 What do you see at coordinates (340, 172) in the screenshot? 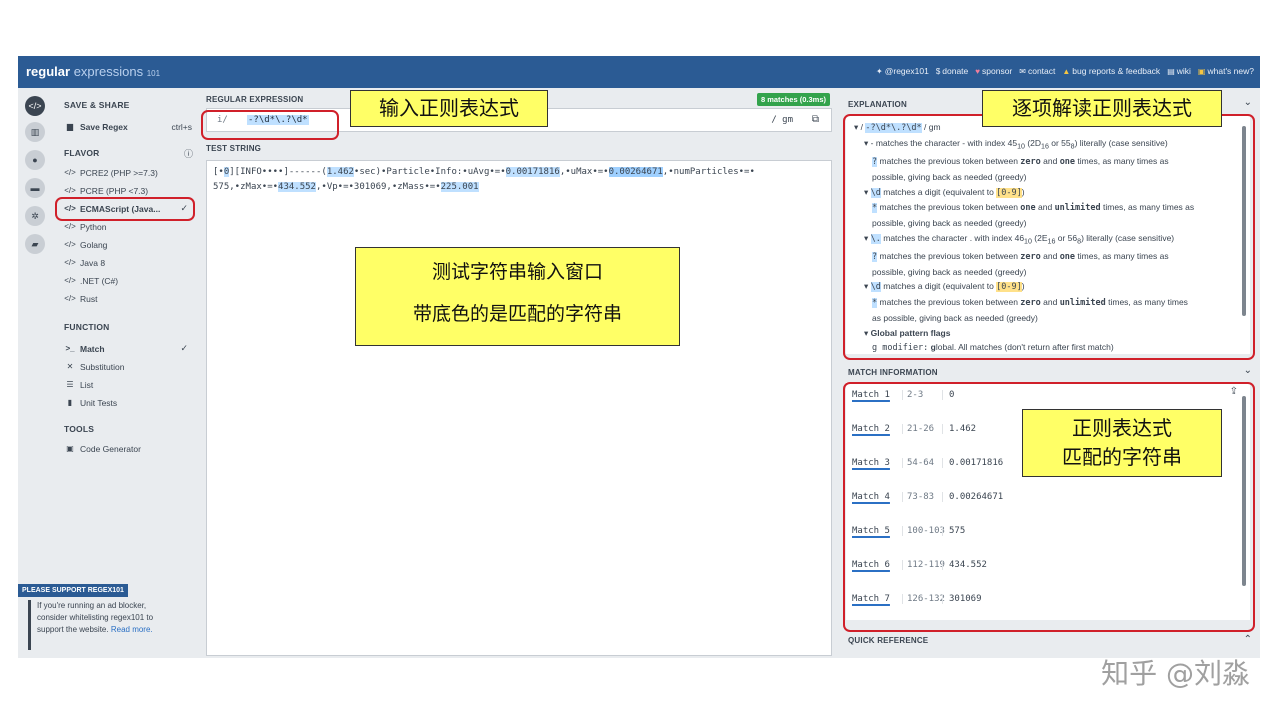
I see `match-highlight: 1.462` at bounding box center [340, 172].